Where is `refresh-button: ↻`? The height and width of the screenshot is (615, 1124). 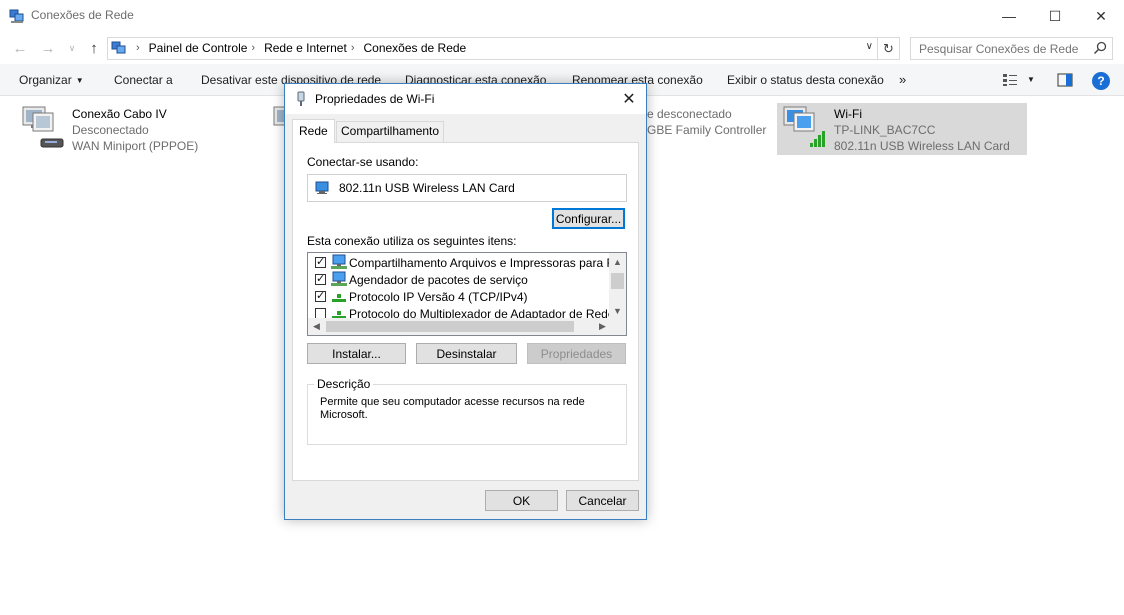 refresh-button: ↻ is located at coordinates (888, 48).